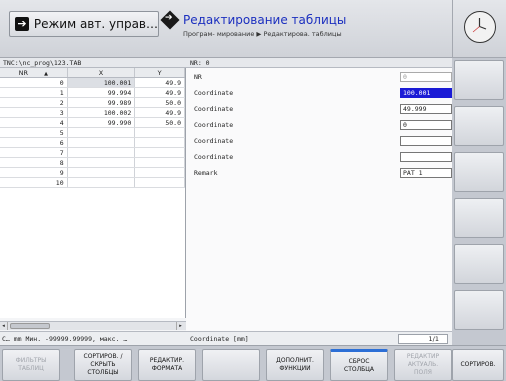 The image size is (506, 381). What do you see at coordinates (433, 339) in the screenshot?
I see `page-number: 1/1` at bounding box center [433, 339].